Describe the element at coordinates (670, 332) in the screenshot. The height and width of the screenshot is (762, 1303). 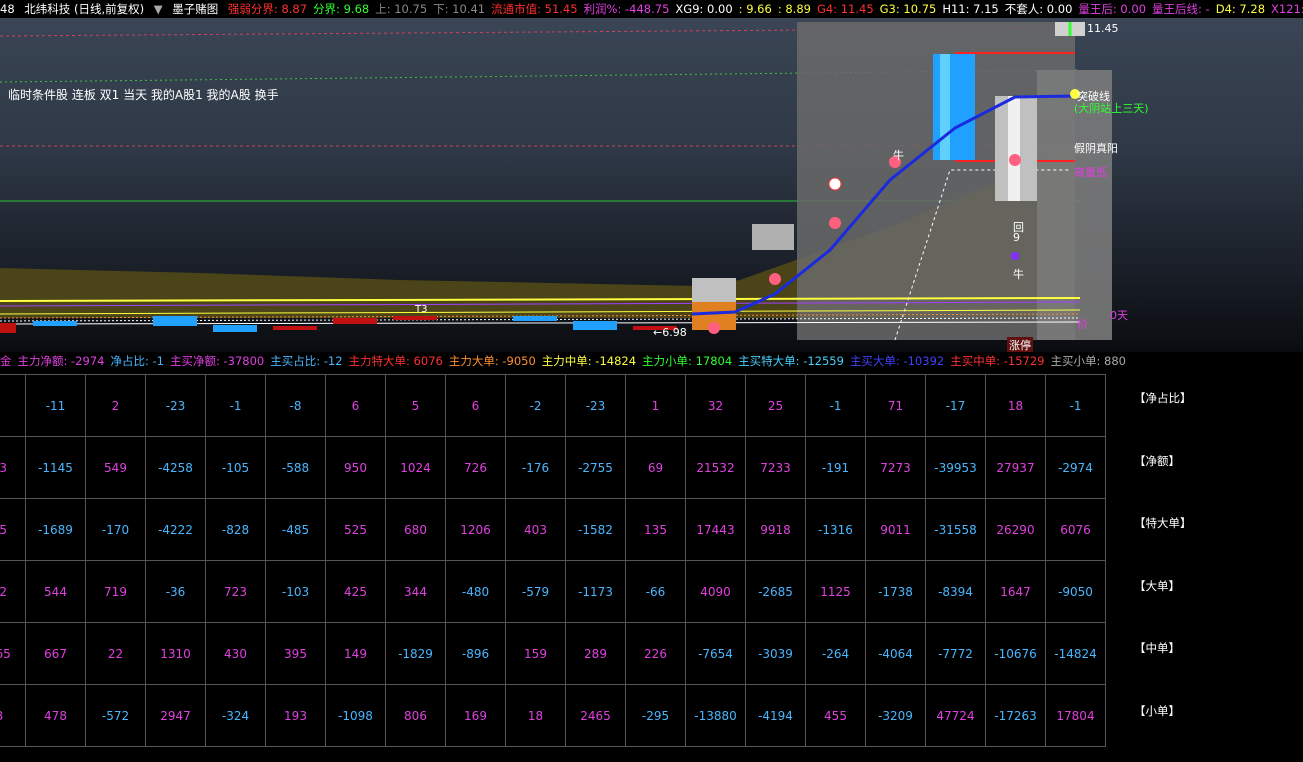
I see `price-low-label: ←6.98` at that location.